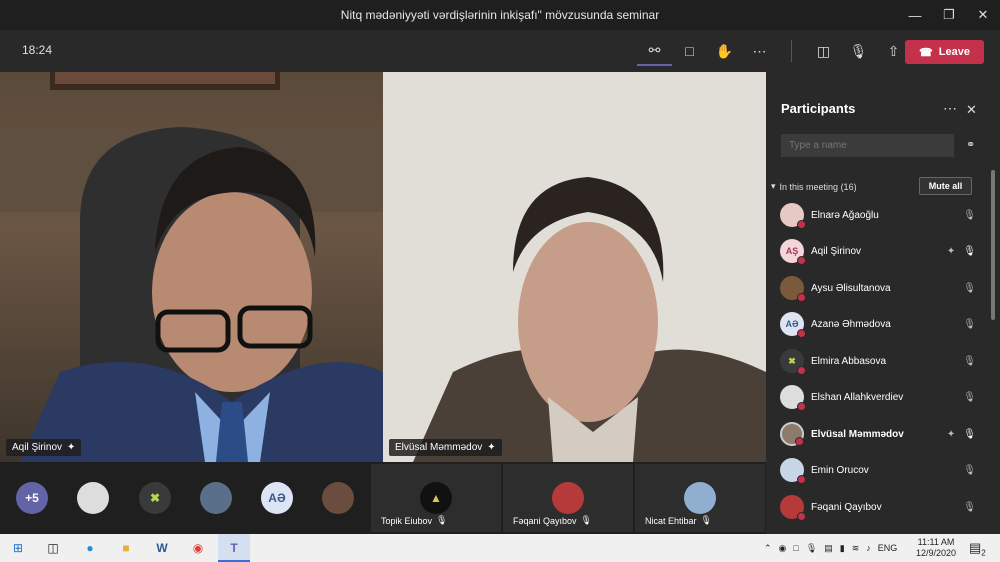  I want to click on participant-tile: Fəqani Qayıbov 🎙, so click(568, 498).